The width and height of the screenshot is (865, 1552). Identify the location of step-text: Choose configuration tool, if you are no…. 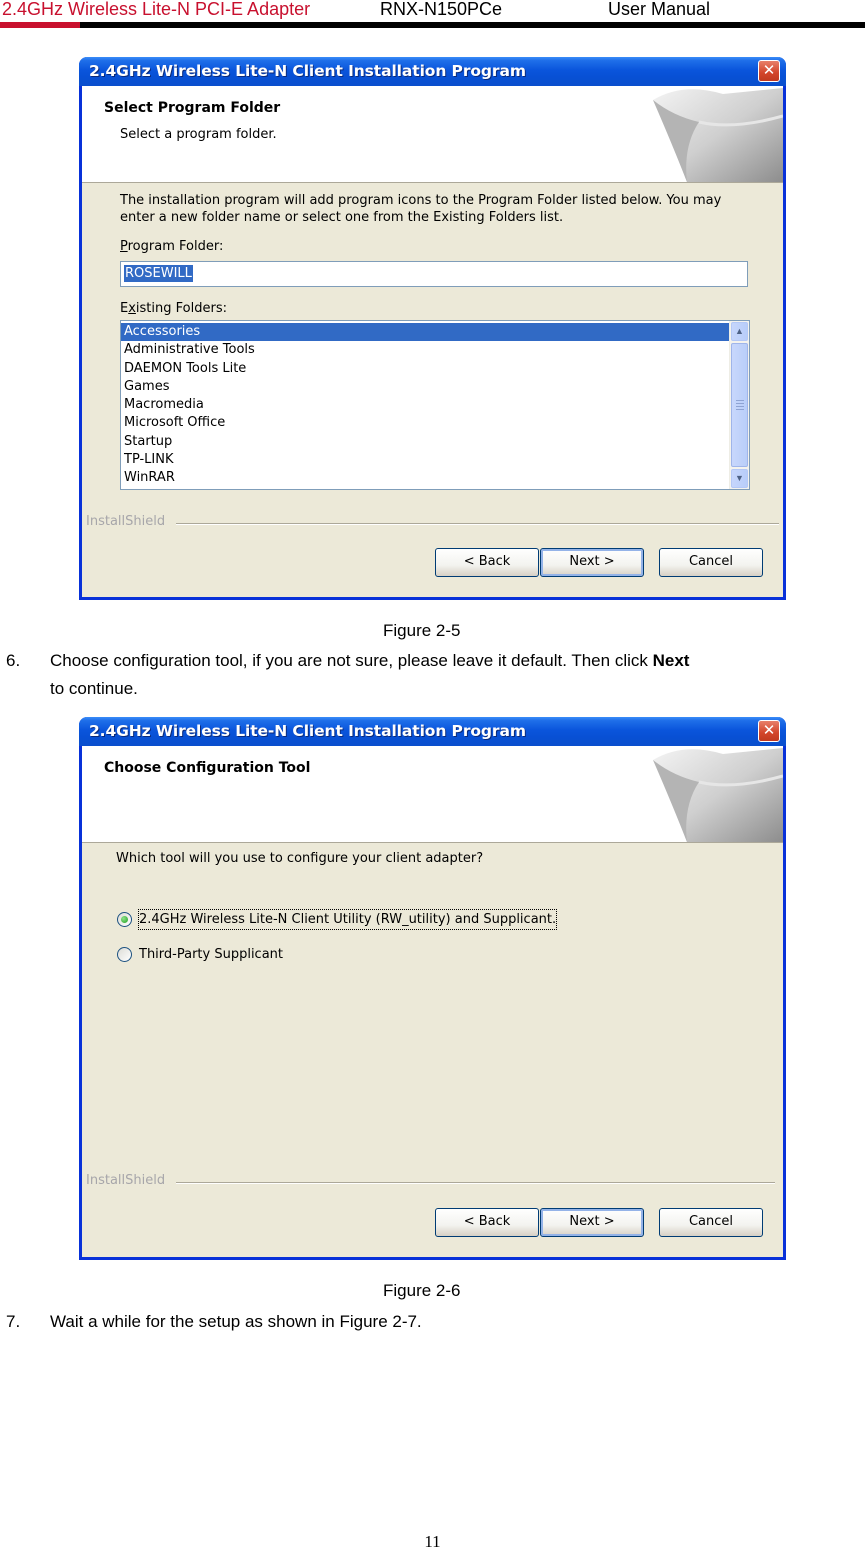
(370, 660).